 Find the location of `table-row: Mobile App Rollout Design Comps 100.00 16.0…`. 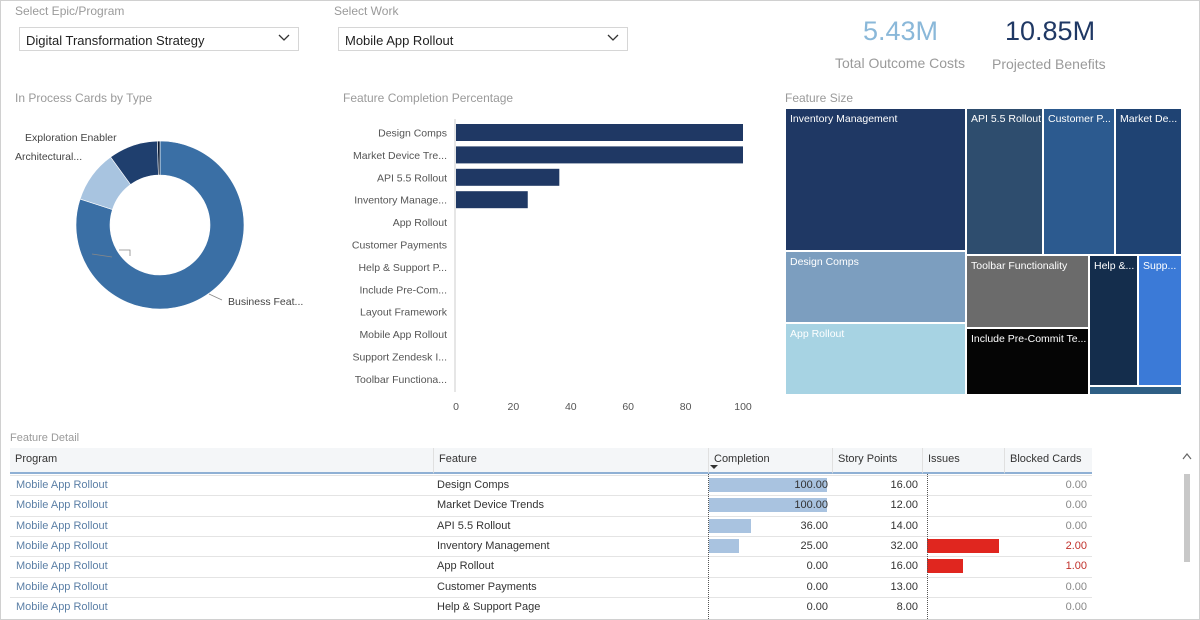

table-row: Mobile App Rollout Design Comps 100.00 16.0… is located at coordinates (551, 485).